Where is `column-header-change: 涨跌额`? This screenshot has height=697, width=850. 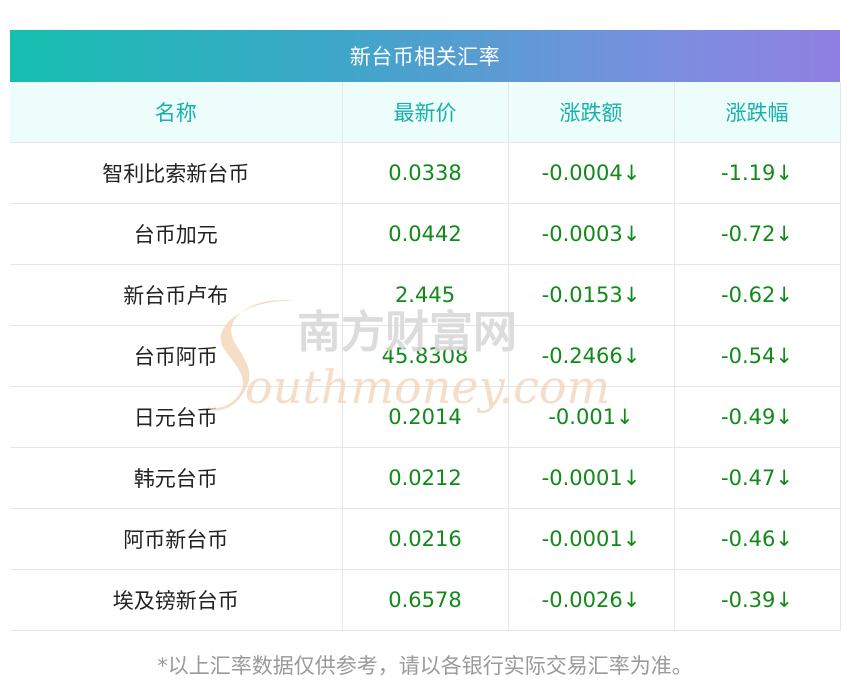
column-header-change: 涨跌额 is located at coordinates (591, 112).